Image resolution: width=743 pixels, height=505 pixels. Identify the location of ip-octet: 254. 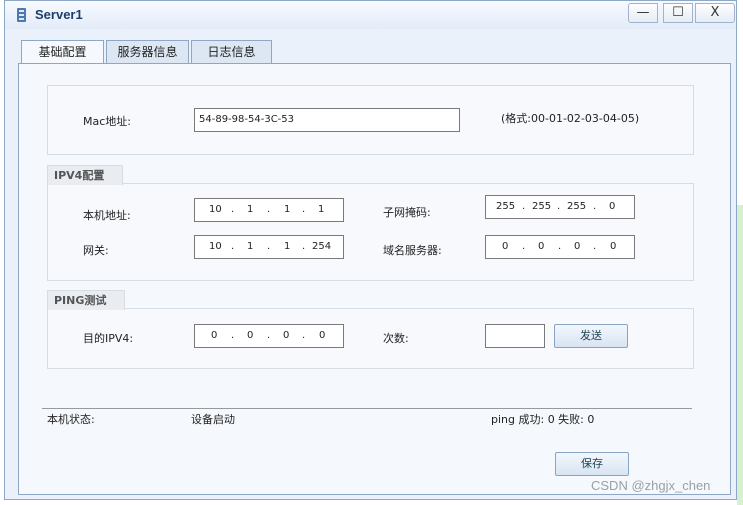
(322, 246).